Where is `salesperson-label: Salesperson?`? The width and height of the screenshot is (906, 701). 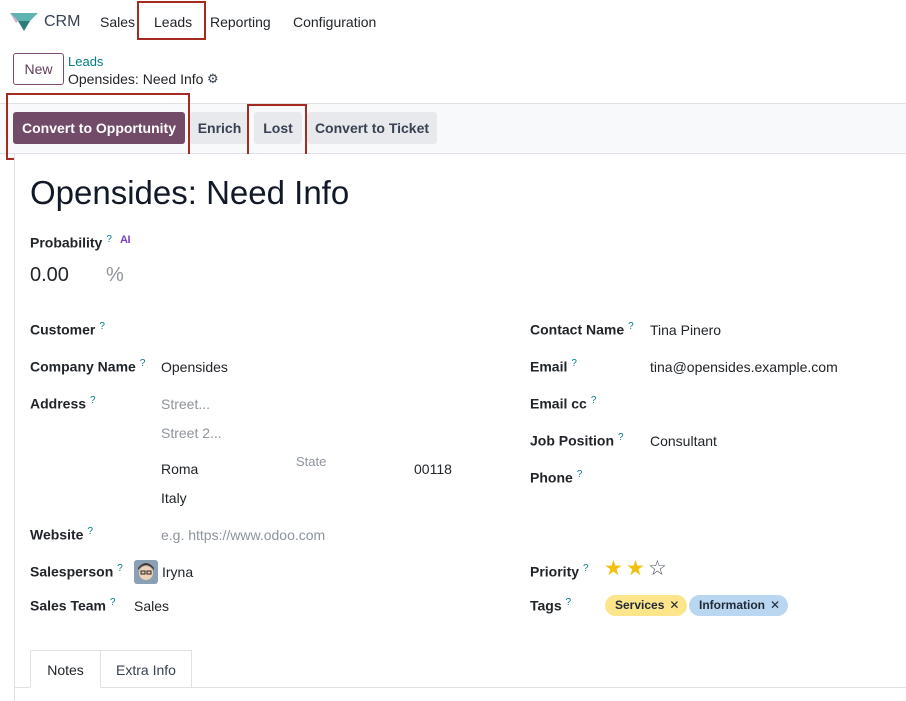 salesperson-label: Salesperson? is located at coordinates (76, 571).